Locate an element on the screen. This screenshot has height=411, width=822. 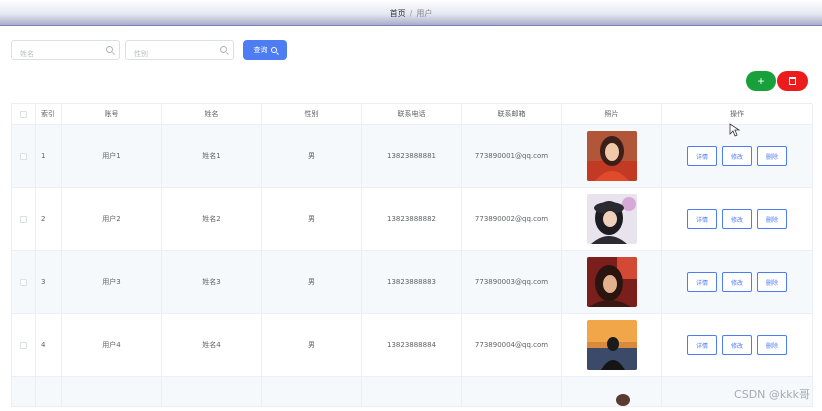
cell-account: 用户2 is located at coordinates (112, 219).